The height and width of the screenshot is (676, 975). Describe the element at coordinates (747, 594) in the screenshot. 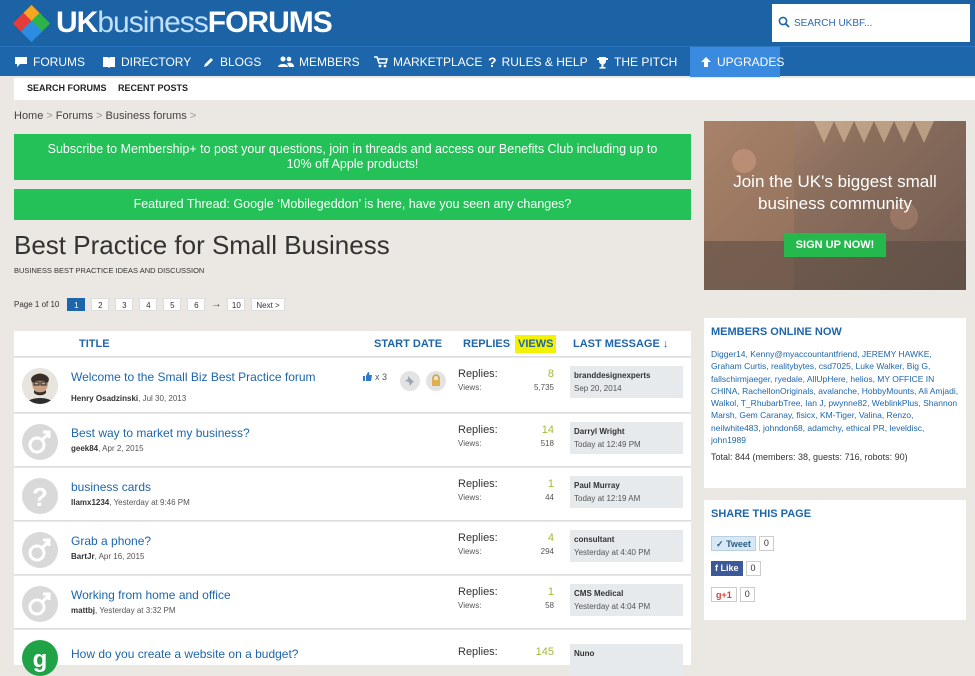

I see `gplus-count: 0` at that location.